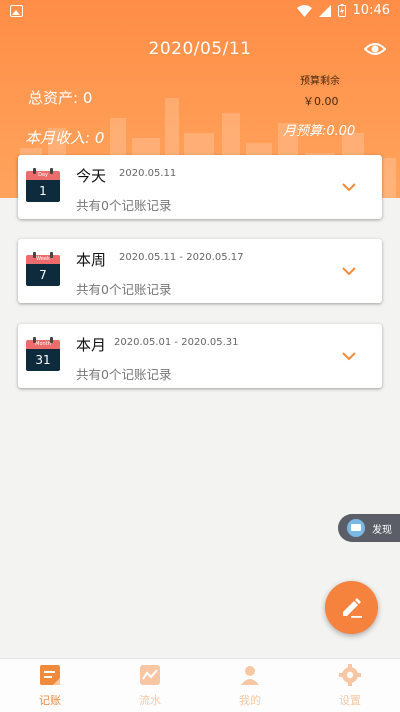  Describe the element at coordinates (324, 10) in the screenshot. I see `signal-icon` at that location.